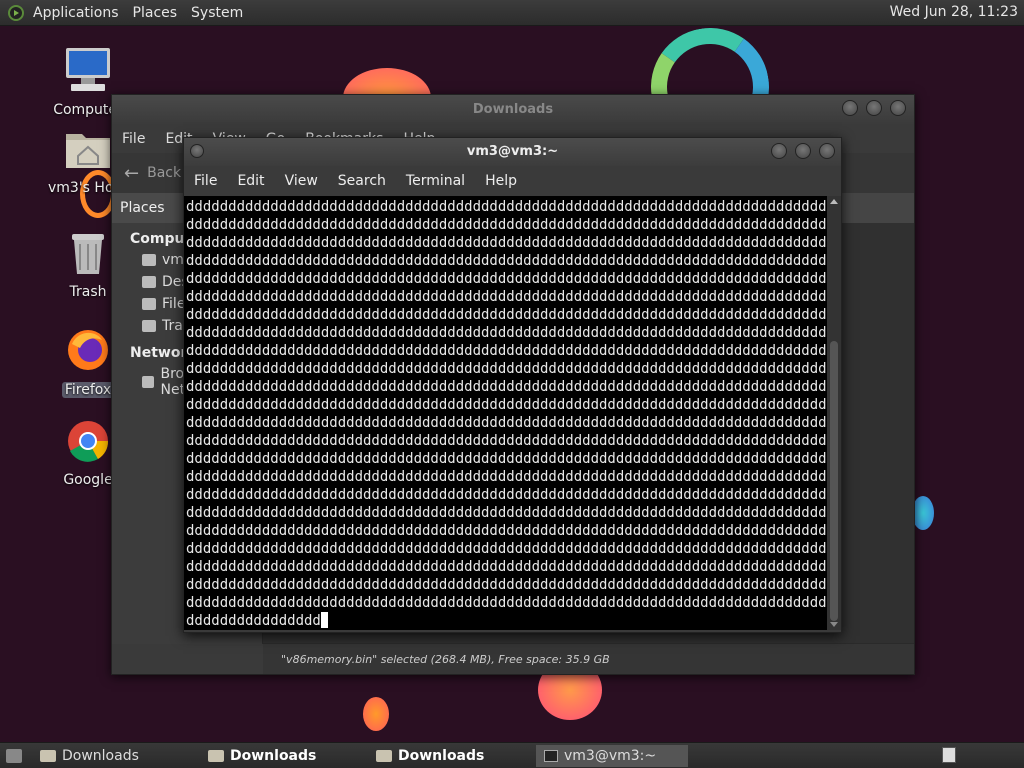  What do you see at coordinates (253, 621) in the screenshot?
I see `terminal-last-line: dddddddddddddddd` at bounding box center [253, 621].